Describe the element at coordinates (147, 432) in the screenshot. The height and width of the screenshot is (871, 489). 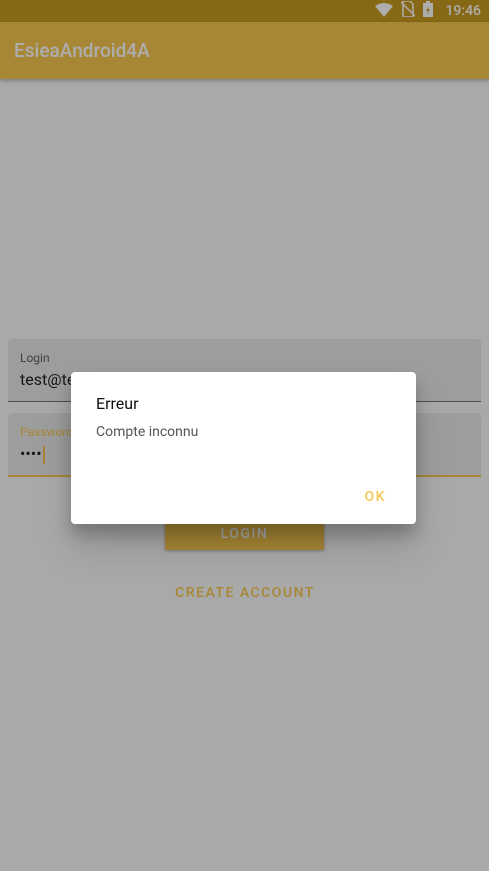
I see `dialog-message: Compte inconnu` at that location.